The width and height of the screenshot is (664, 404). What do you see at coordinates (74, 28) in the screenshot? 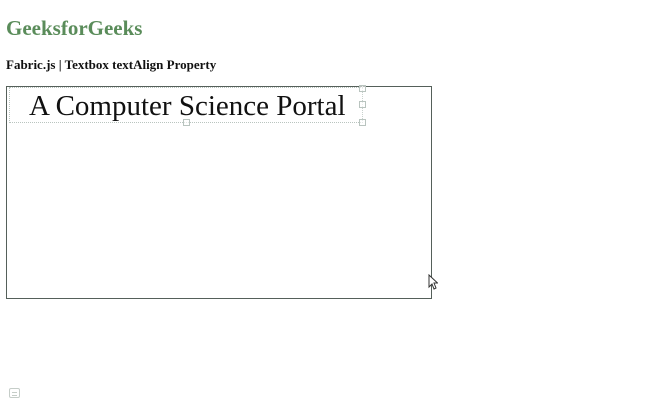
I see `site-title: GeeksforGeeks` at bounding box center [74, 28].